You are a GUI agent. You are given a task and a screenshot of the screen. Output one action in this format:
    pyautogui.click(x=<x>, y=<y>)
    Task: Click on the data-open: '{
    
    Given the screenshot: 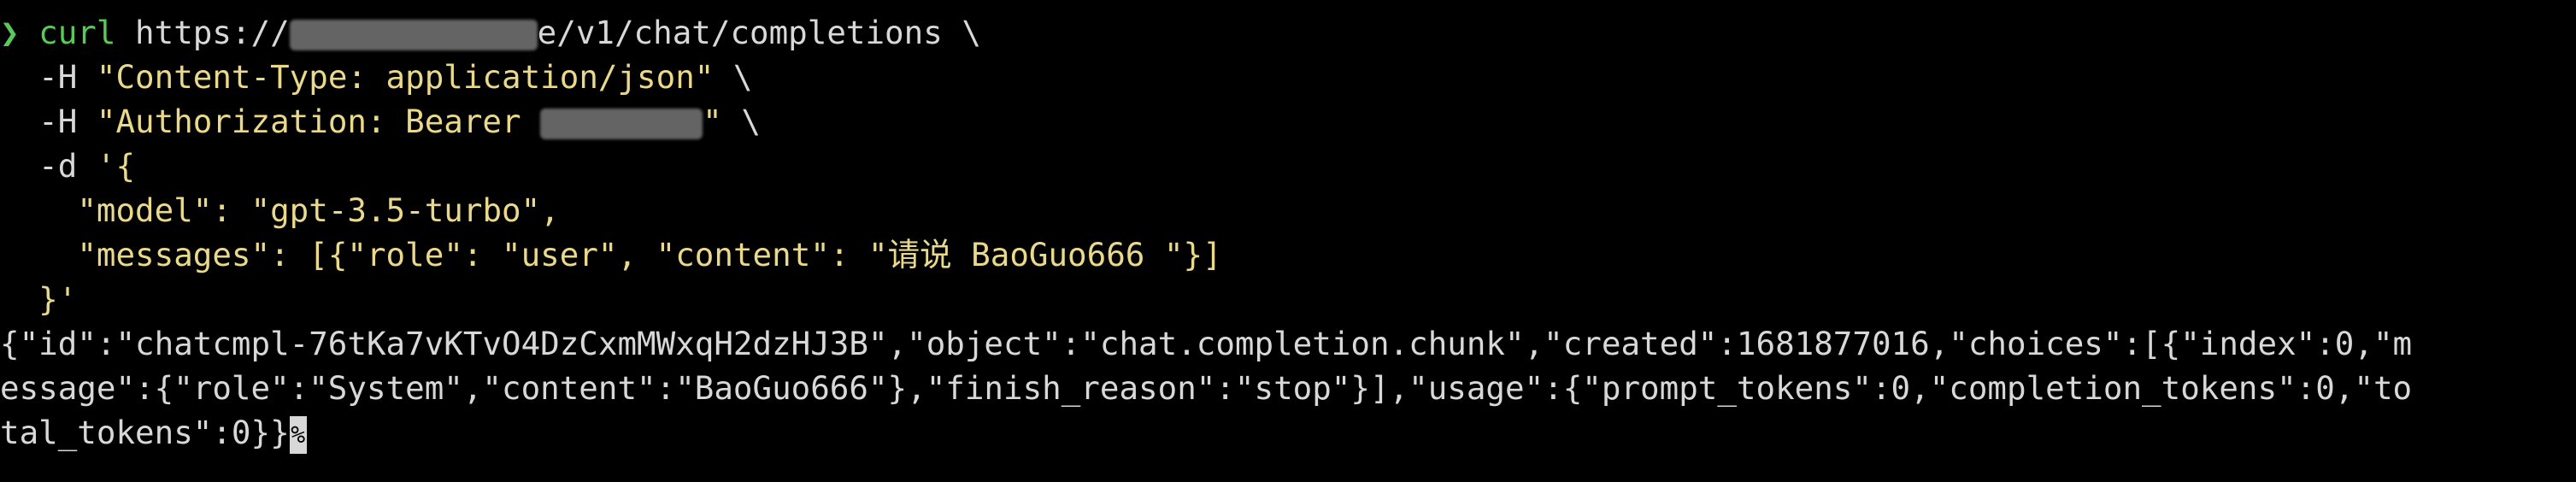 What is the action you would take?
    pyautogui.click(x=116, y=166)
    